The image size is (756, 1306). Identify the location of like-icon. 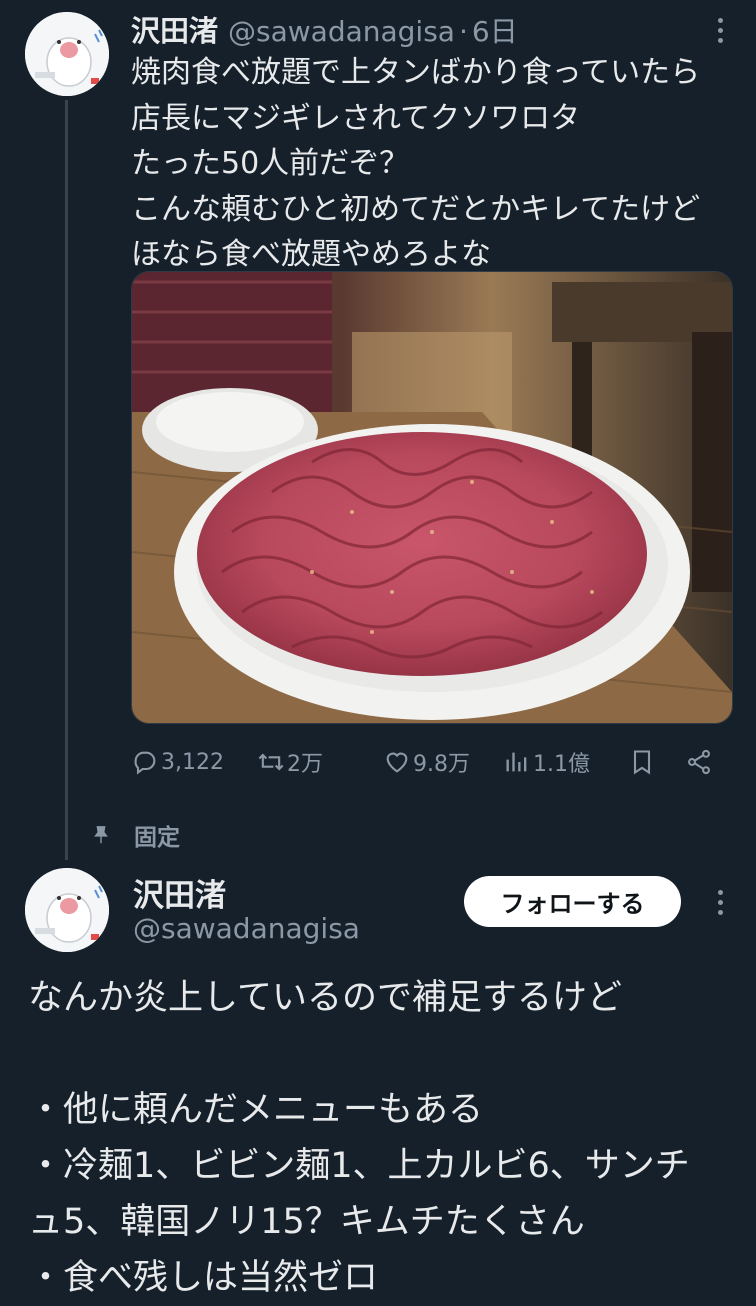
(397, 762).